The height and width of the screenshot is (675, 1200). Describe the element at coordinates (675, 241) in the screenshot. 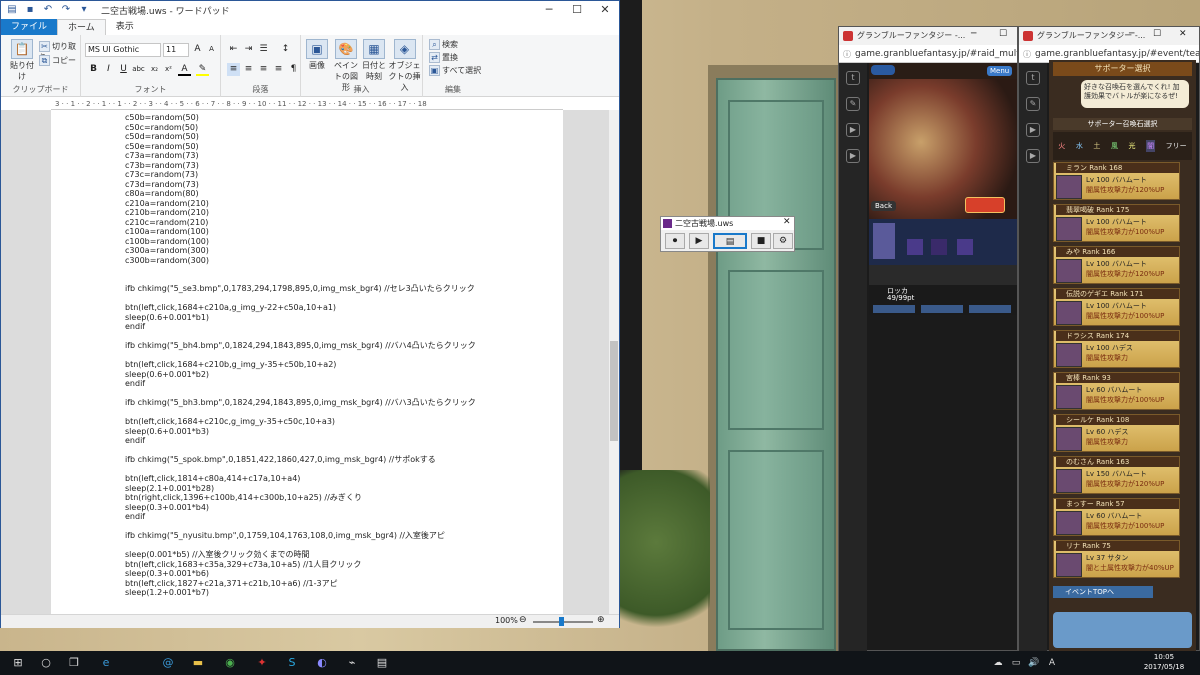

I see `uwsc-record-icon: ⏺` at that location.